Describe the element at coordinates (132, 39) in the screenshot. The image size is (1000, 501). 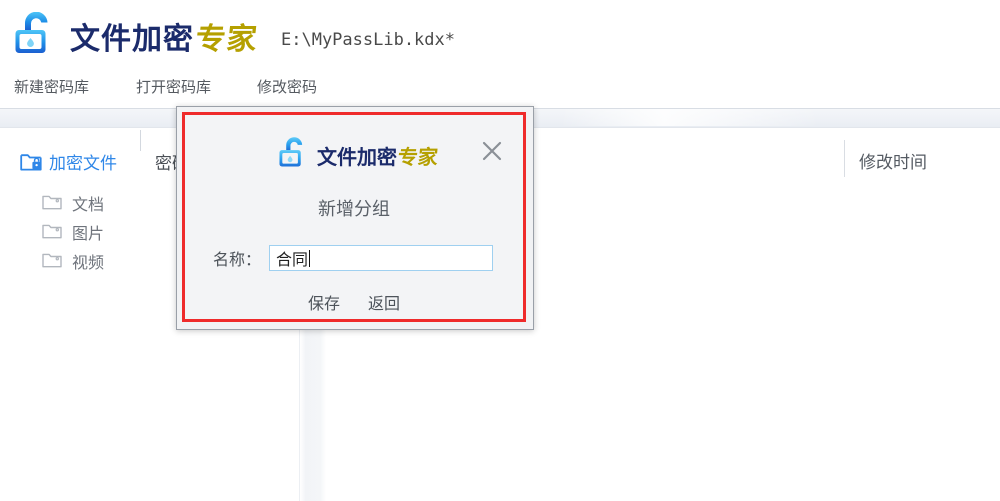
I see `brand-title-primary: 文件加密` at that location.